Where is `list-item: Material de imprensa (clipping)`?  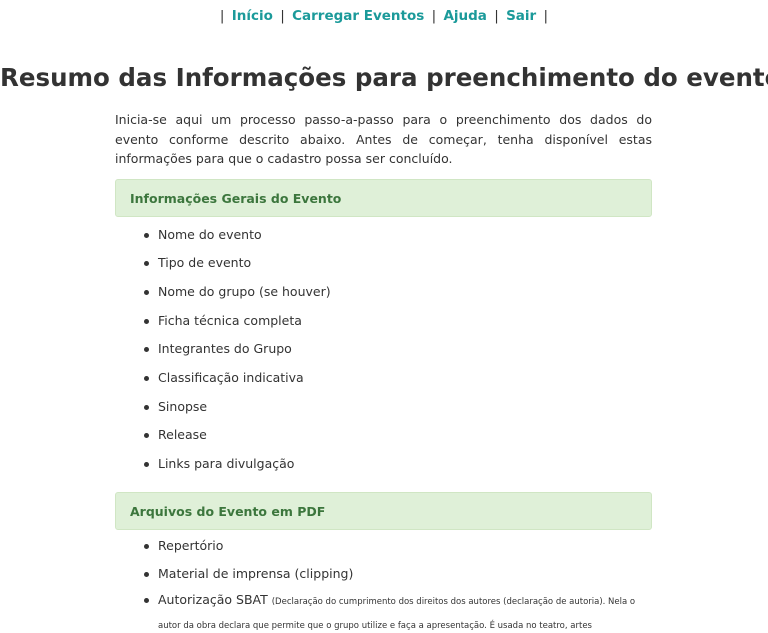
list-item: Material de imprensa (clipping) is located at coordinates (383, 574).